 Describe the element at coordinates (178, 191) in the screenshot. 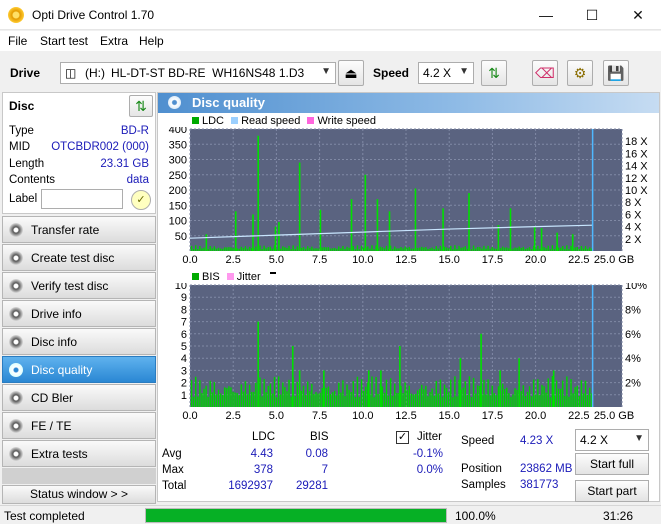

I see `y-left-tick: 200` at that location.